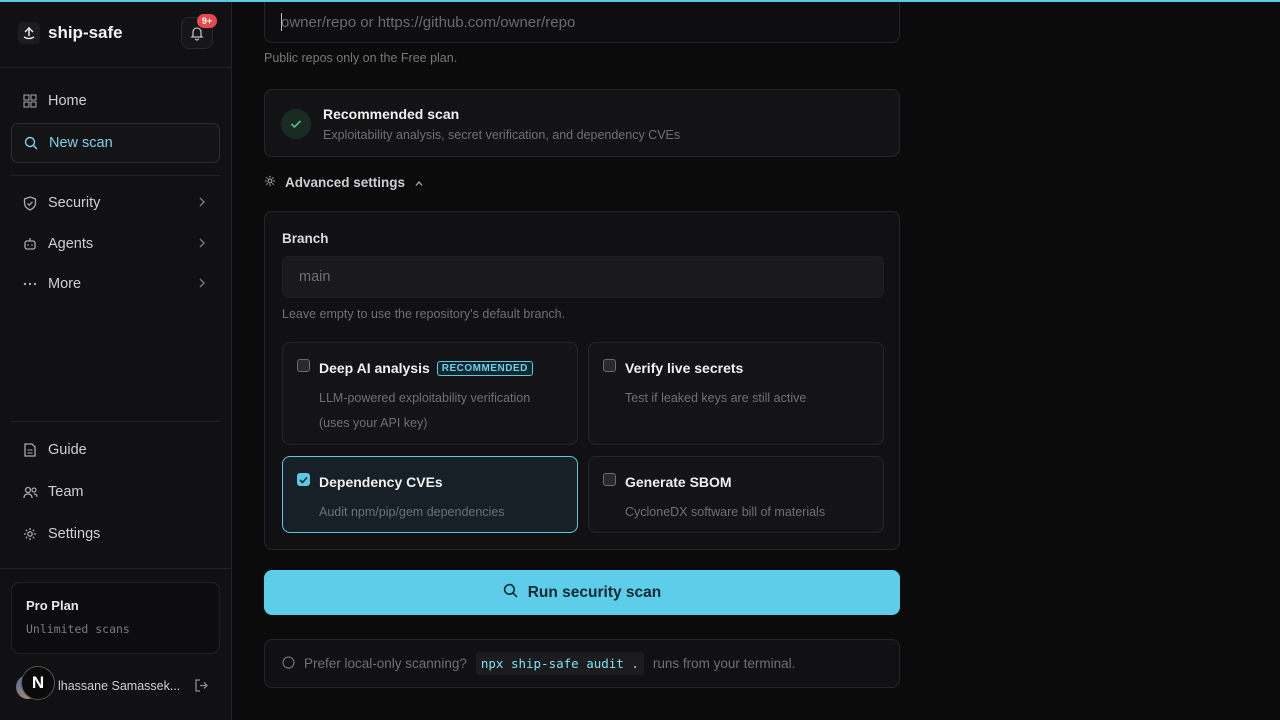 The width and height of the screenshot is (1280, 720). What do you see at coordinates (115, 244) in the screenshot?
I see `sidebar-item-agents: Agents` at bounding box center [115, 244].